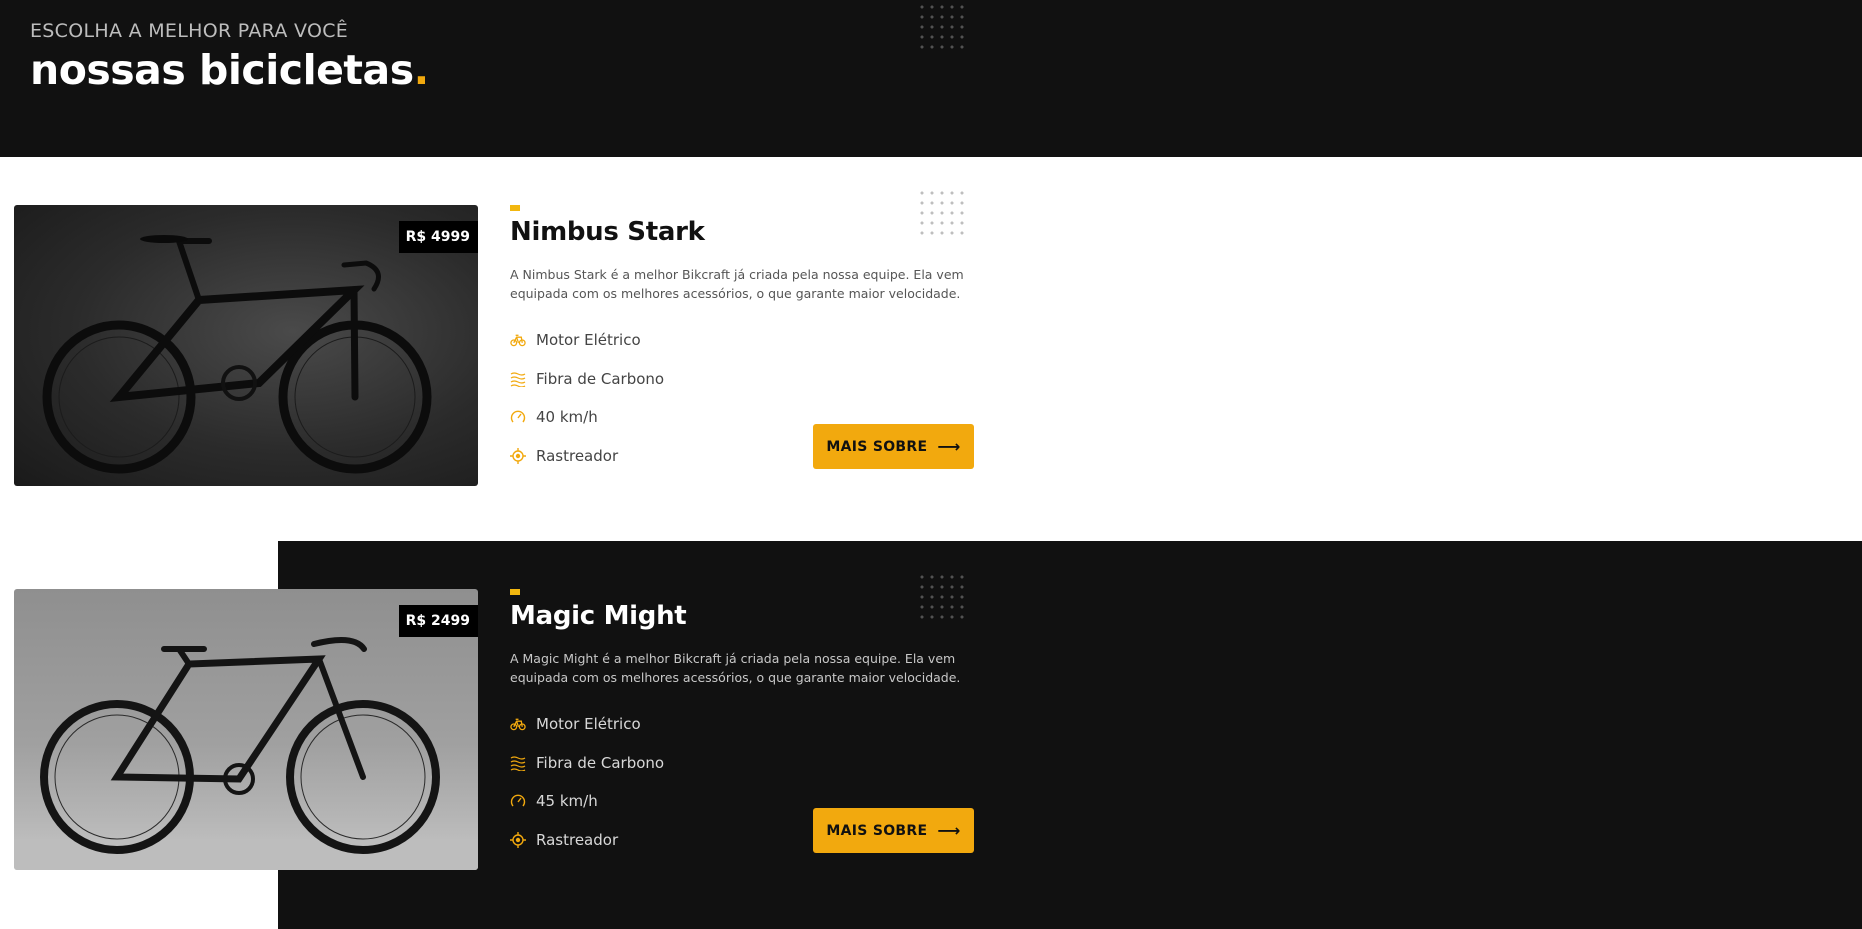 The image size is (1862, 929). I want to click on price-tag: R$ 4999, so click(438, 237).